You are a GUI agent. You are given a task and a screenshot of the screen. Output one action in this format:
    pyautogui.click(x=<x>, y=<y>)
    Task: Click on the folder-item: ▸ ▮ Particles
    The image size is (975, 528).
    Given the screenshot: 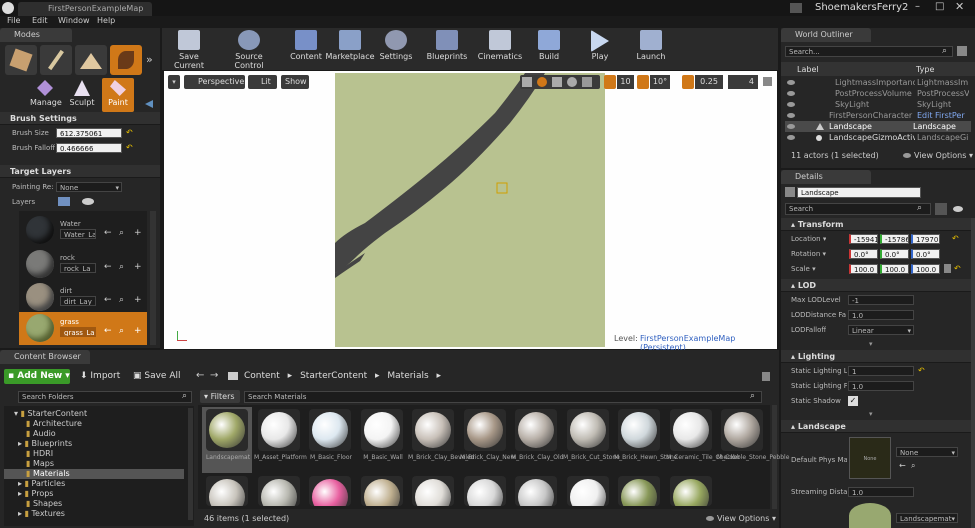 What is the action you would take?
    pyautogui.click(x=41, y=483)
    